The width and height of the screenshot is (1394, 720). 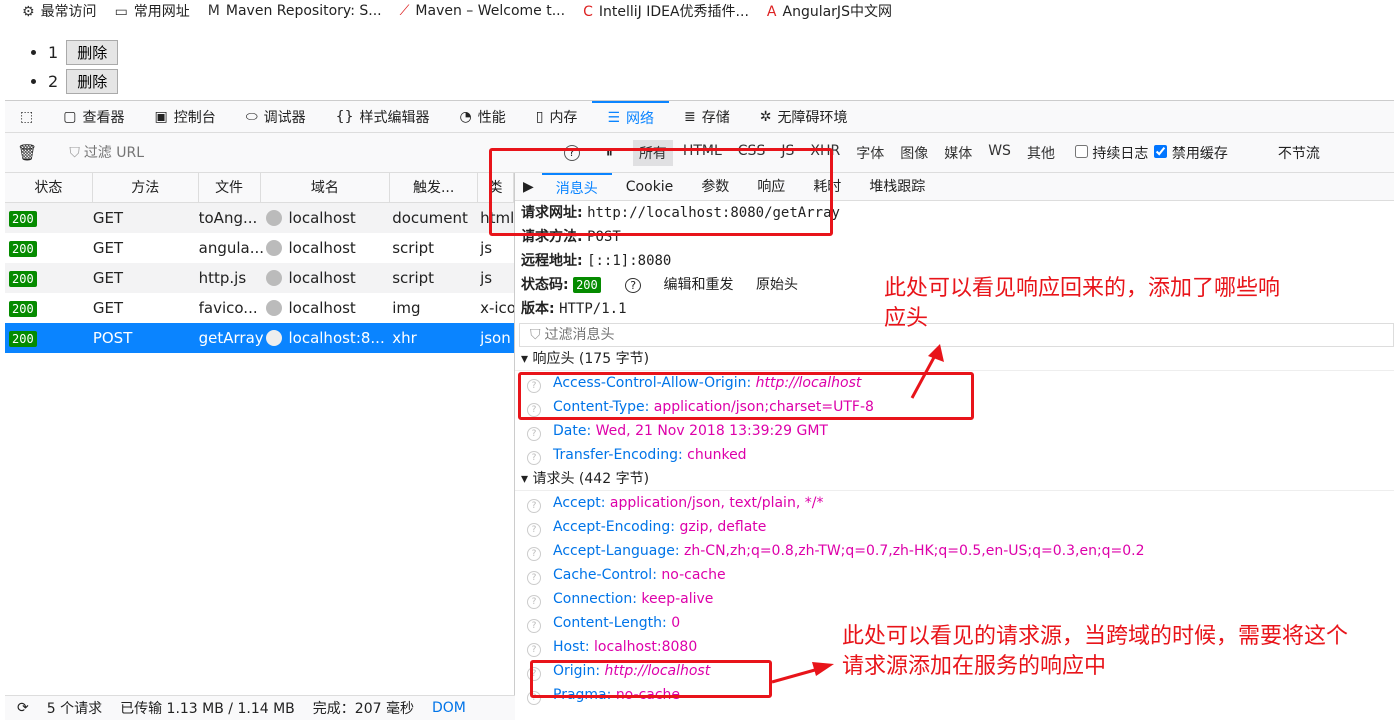 What do you see at coordinates (1041, 153) in the screenshot?
I see `filter-type-button: 其他` at bounding box center [1041, 153].